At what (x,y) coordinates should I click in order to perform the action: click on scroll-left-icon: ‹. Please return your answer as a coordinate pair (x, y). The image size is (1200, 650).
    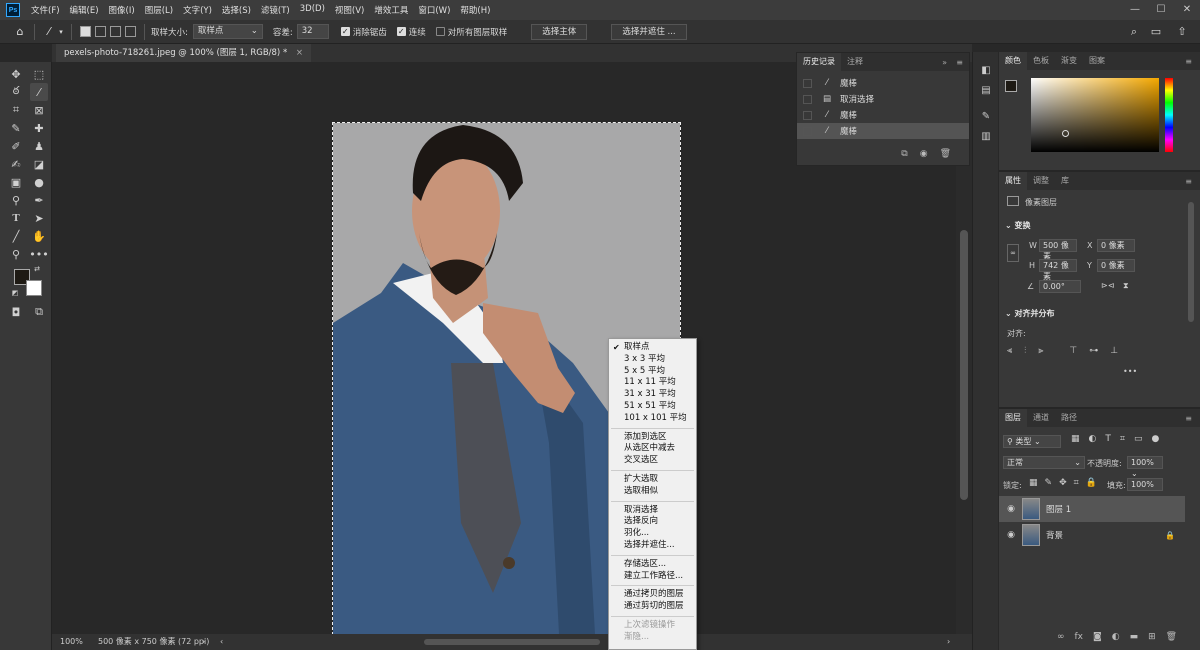
    Looking at the image, I should click on (221, 642).